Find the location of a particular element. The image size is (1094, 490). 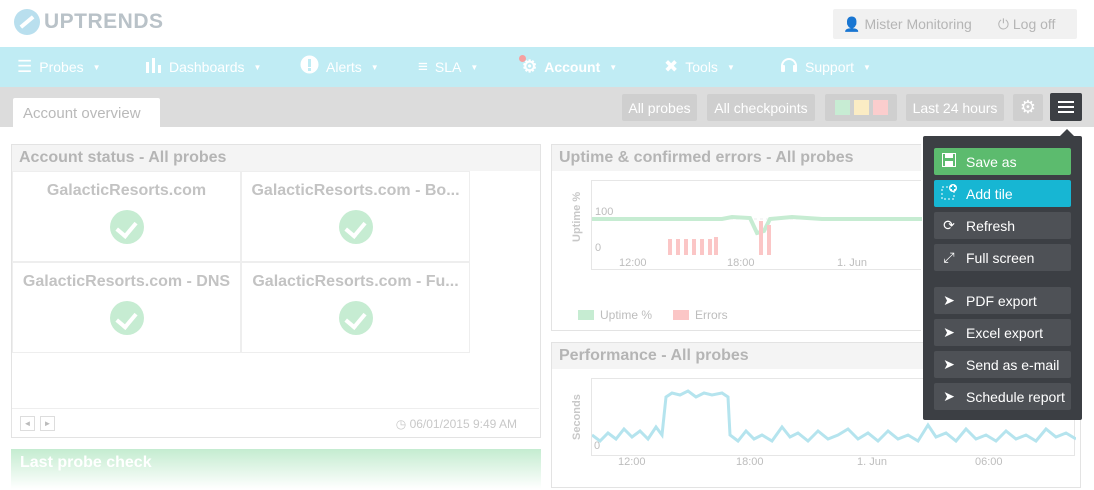

legend-uptime: Uptime % is located at coordinates (615, 315).